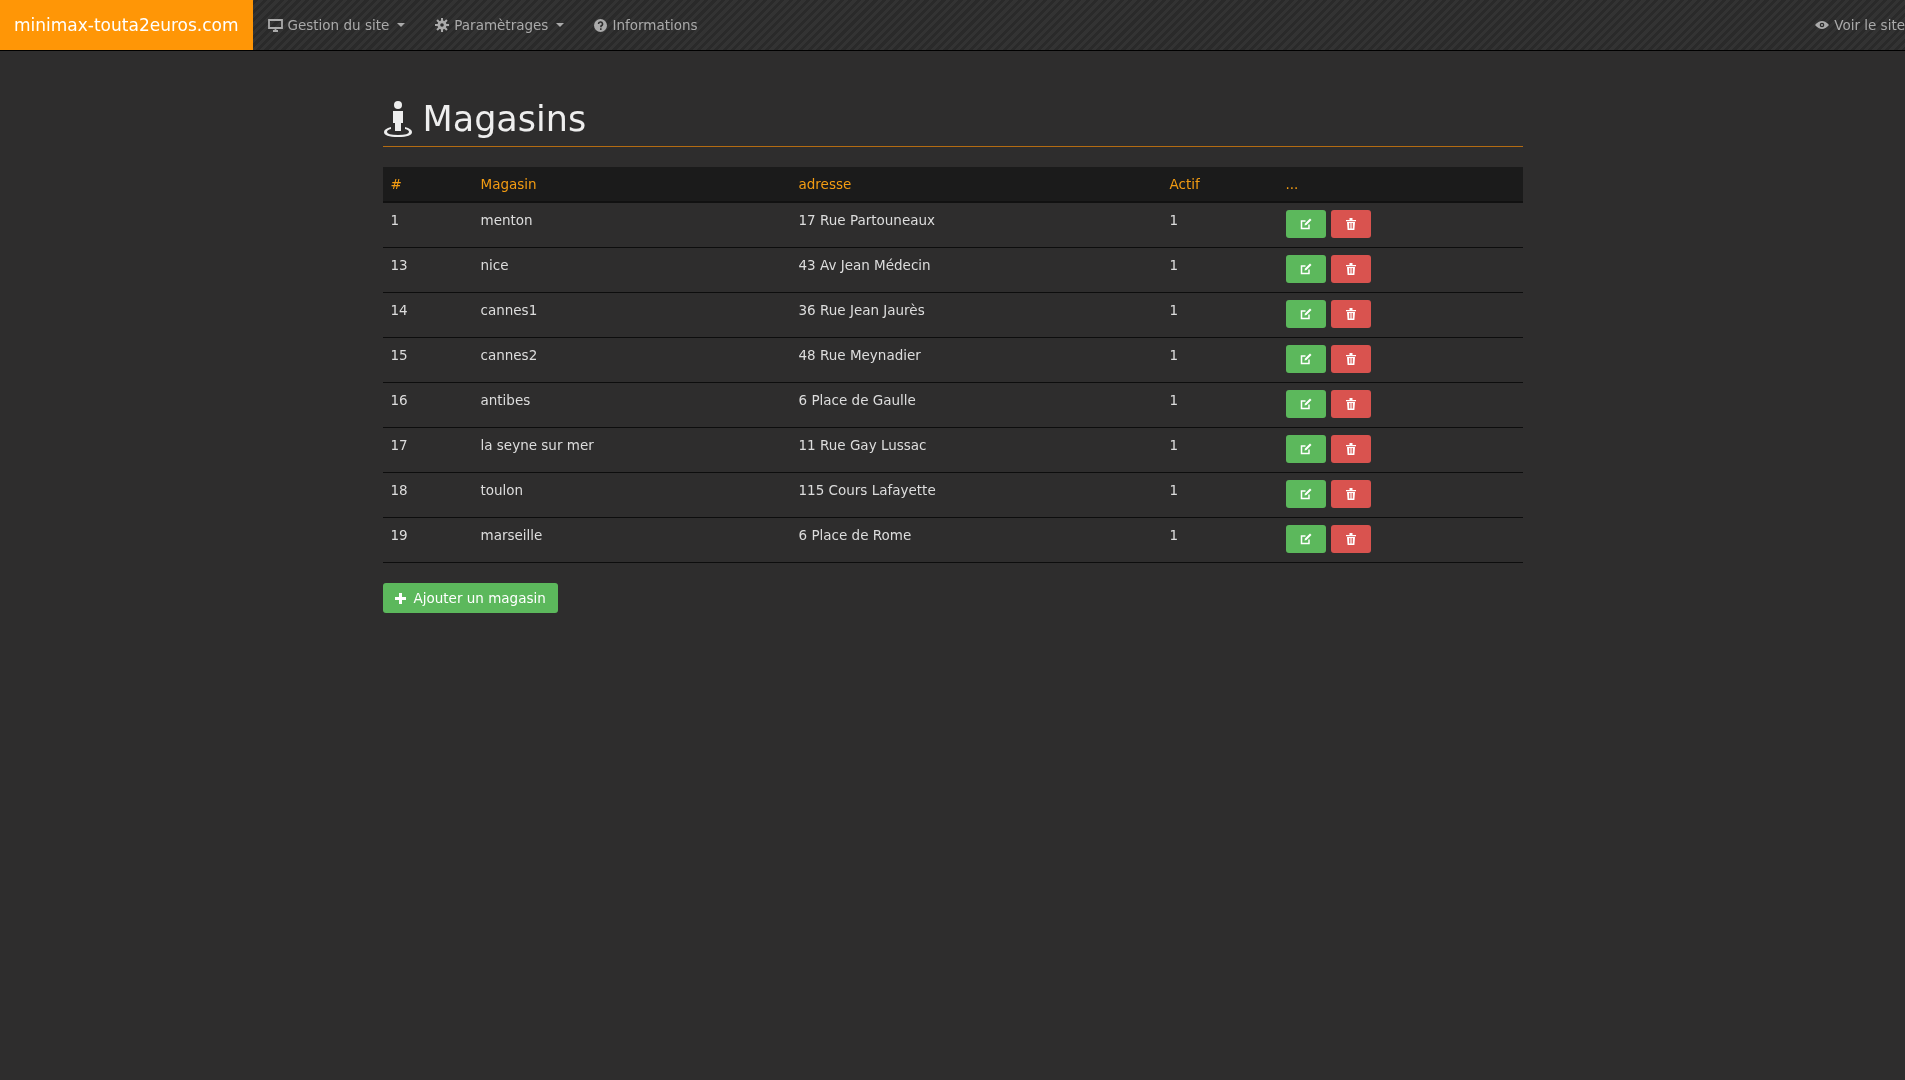 The image size is (1905, 1080). Describe the element at coordinates (976, 540) in the screenshot. I see `table-cell: 6 Place de Rome` at that location.